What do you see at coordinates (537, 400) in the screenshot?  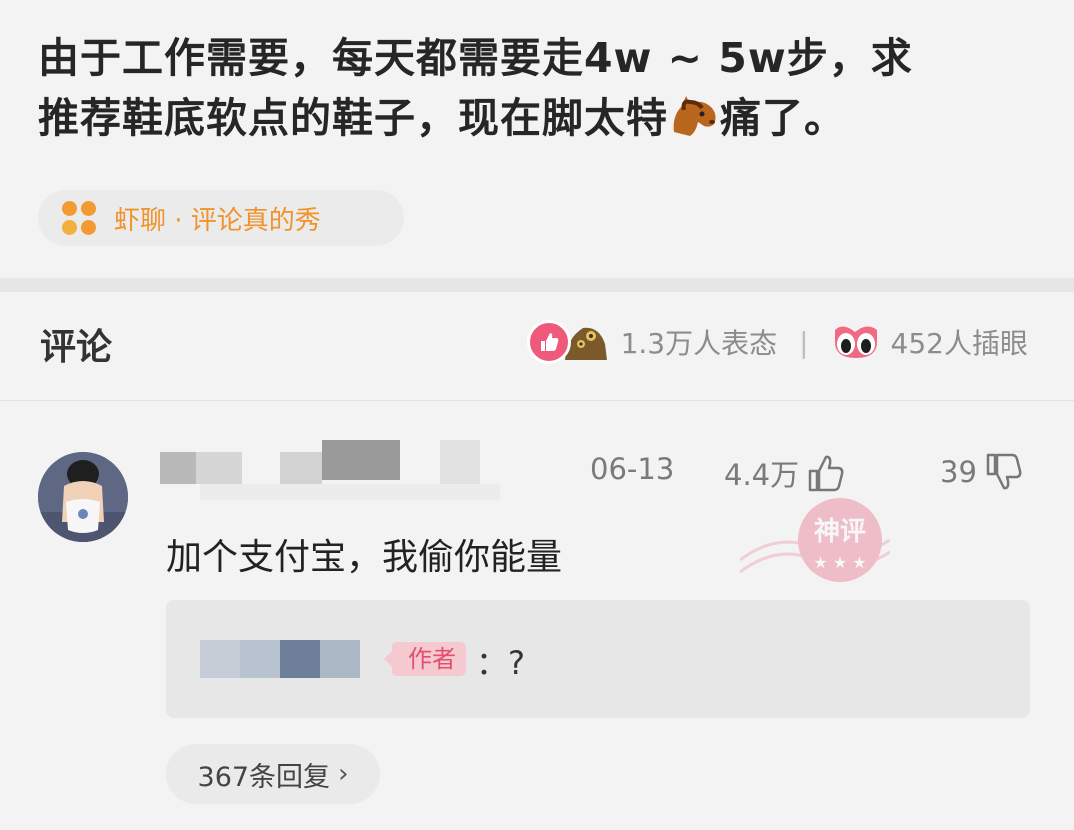 I see `header-divider` at bounding box center [537, 400].